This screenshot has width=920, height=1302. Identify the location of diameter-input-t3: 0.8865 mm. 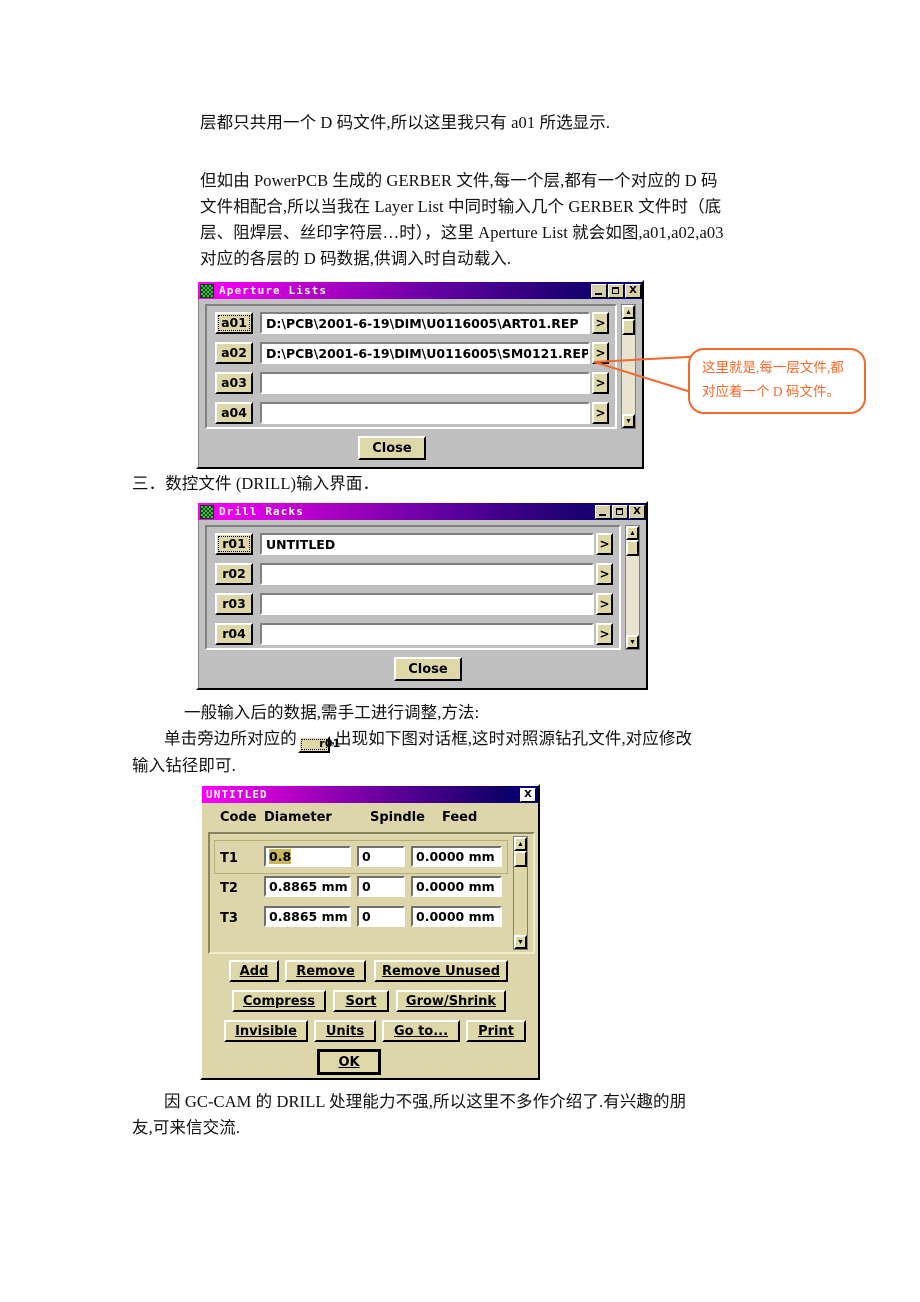
(307, 916).